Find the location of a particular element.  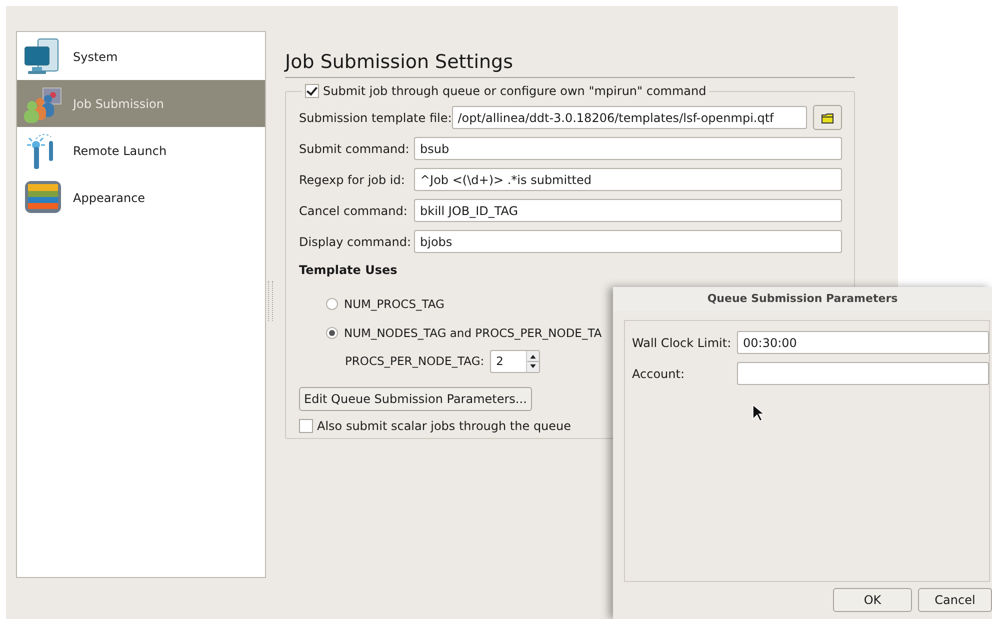

sidebar-item: Remote Launch is located at coordinates (141, 150).